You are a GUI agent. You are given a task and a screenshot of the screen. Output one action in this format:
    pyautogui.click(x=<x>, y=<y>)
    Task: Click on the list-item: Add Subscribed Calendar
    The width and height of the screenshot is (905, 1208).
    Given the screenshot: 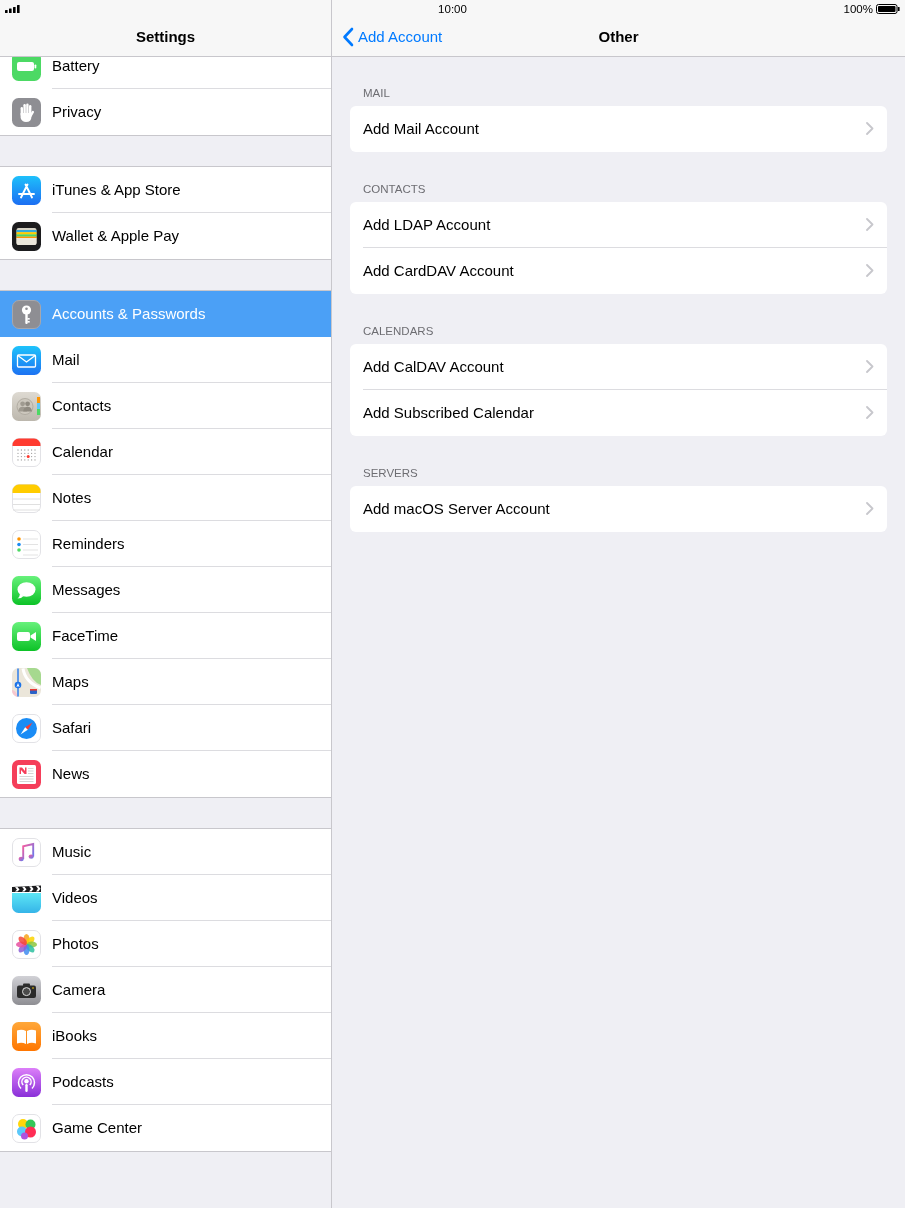 What is the action you would take?
    pyautogui.click(x=618, y=413)
    